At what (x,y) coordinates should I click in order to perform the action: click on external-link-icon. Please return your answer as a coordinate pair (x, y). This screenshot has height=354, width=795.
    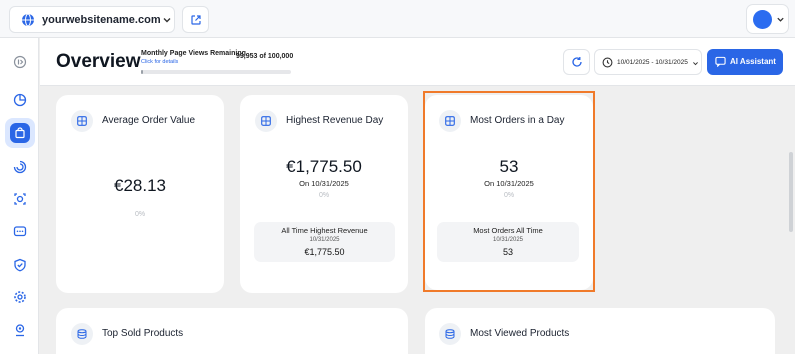
    Looking at the image, I should click on (196, 20).